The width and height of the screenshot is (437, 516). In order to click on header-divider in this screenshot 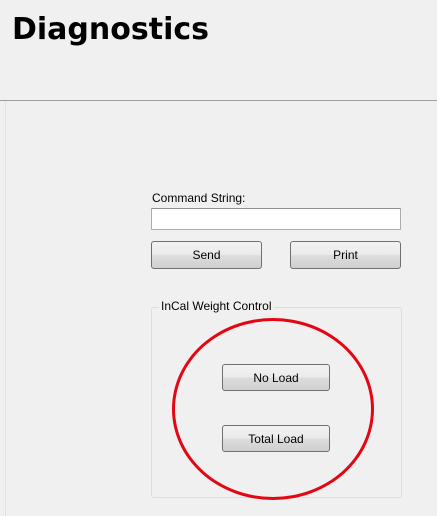, I will do `click(218, 100)`.